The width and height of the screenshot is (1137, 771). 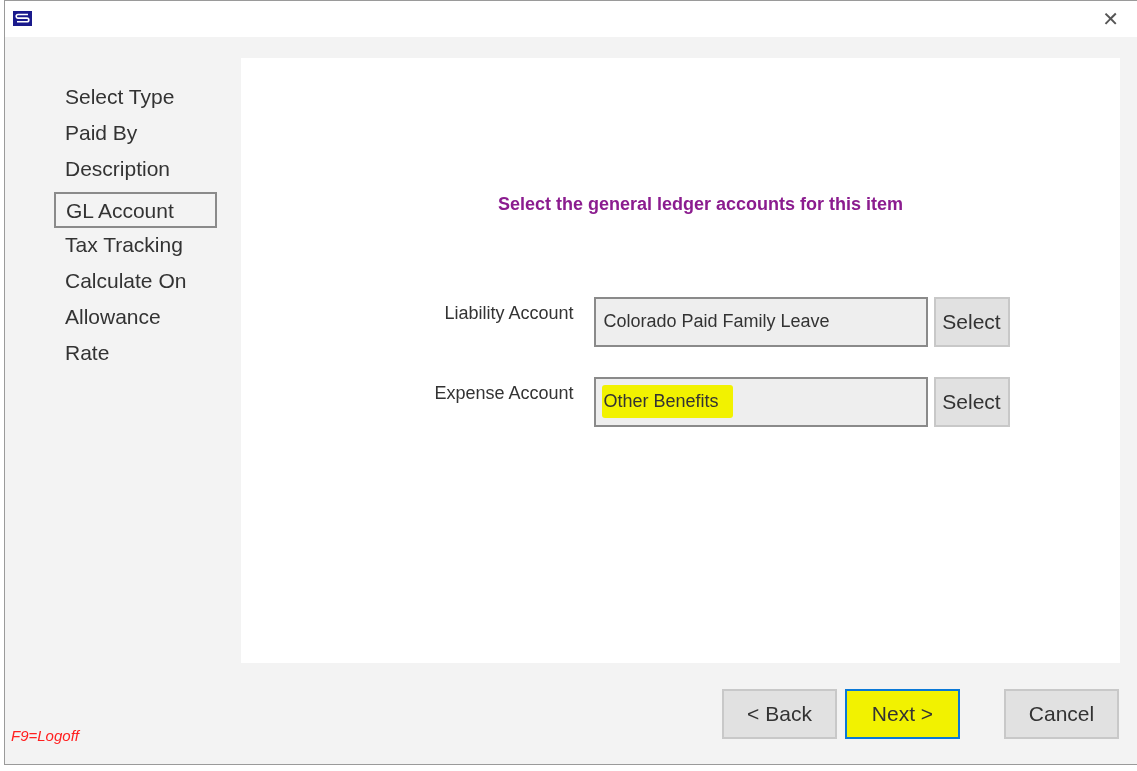 What do you see at coordinates (508, 314) in the screenshot?
I see `field-label: Liability Account` at bounding box center [508, 314].